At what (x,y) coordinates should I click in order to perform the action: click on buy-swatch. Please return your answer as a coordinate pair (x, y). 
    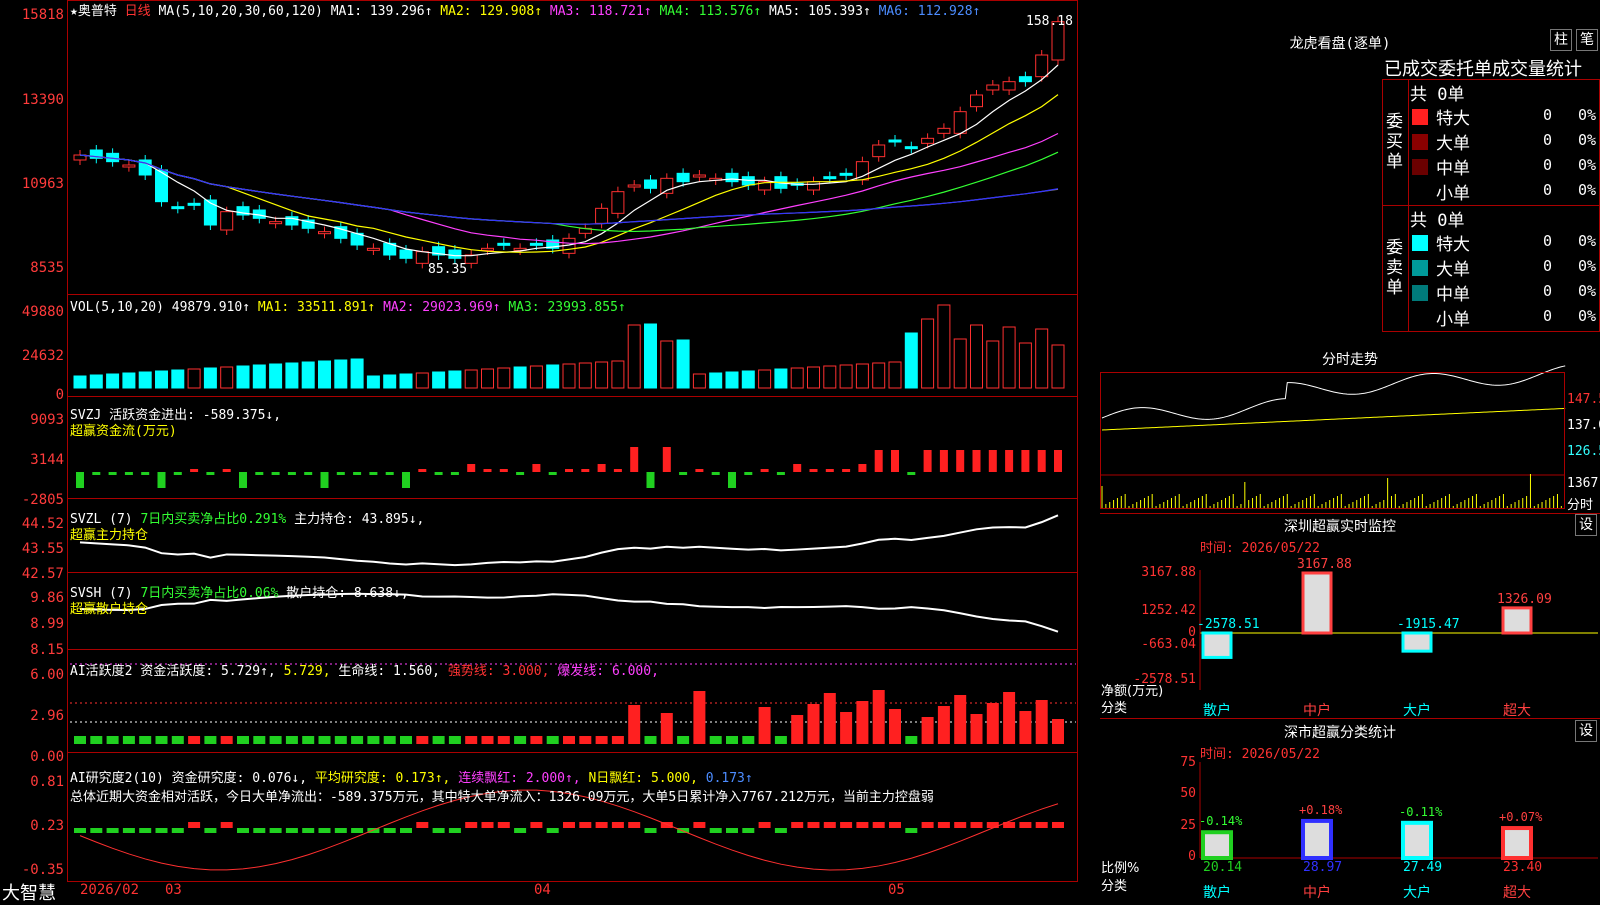
    Looking at the image, I should click on (1420, 142).